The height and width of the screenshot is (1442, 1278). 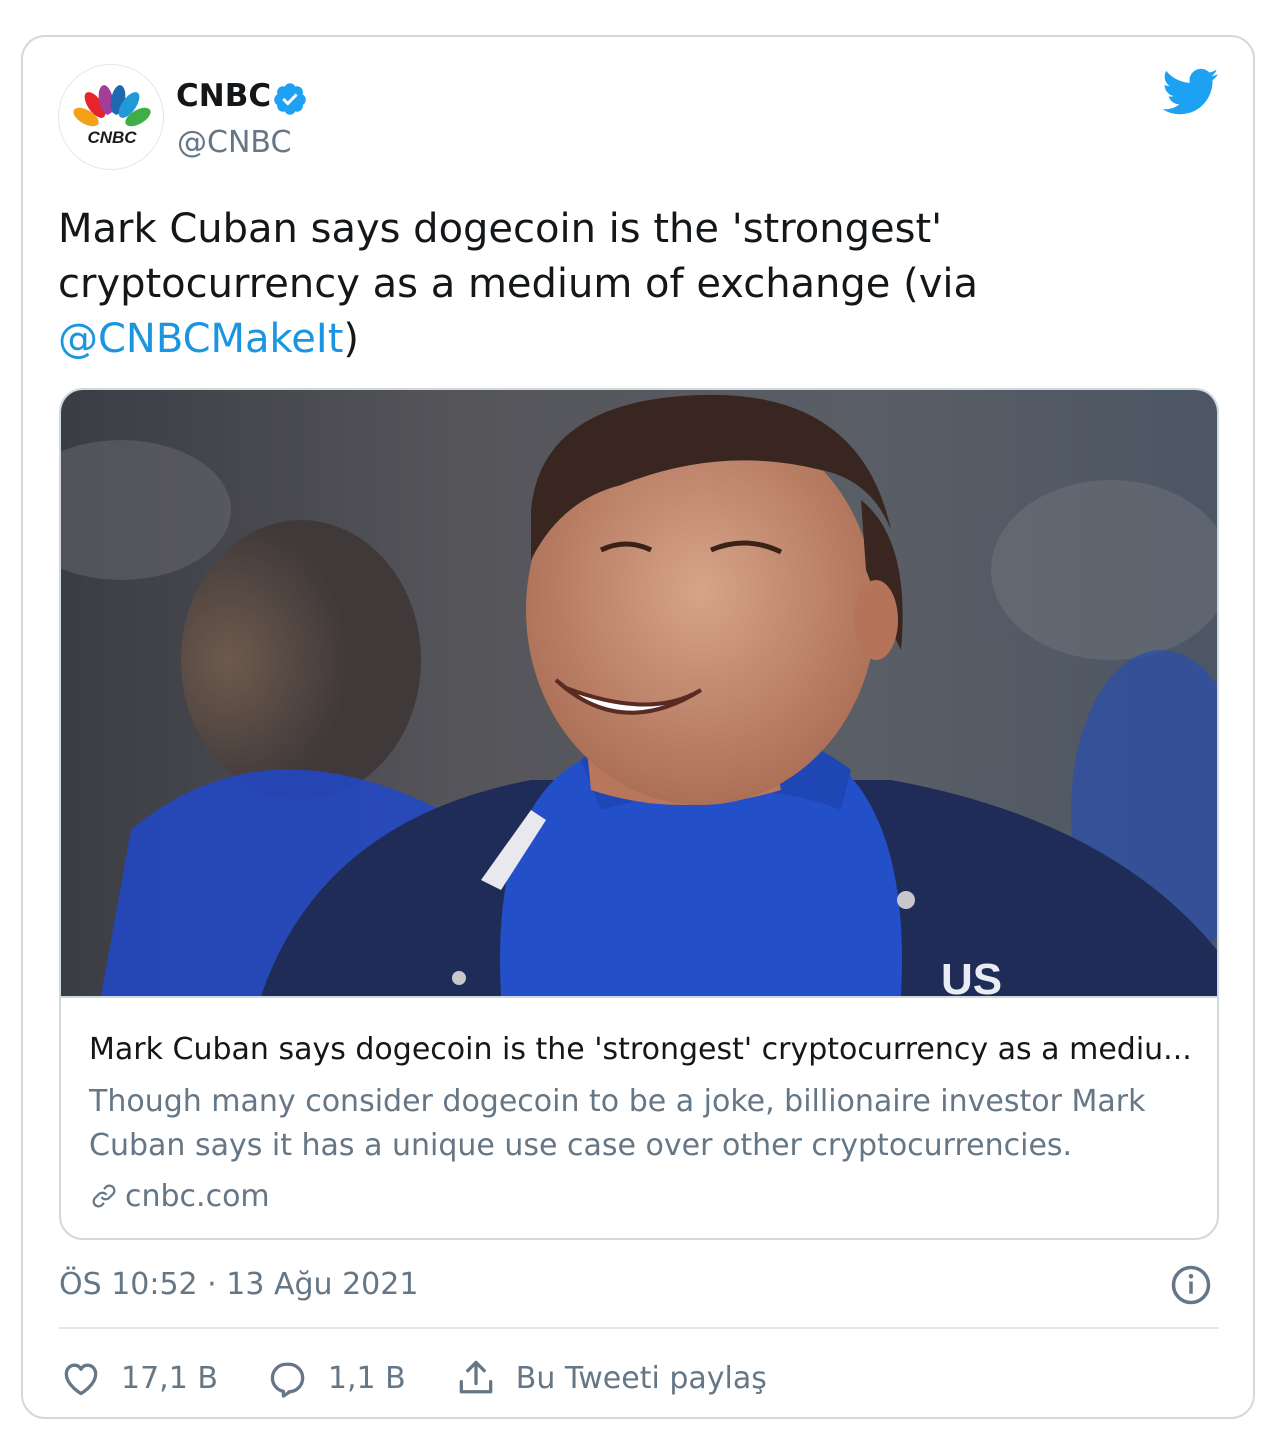 What do you see at coordinates (351, 339) in the screenshot?
I see `tweet-text-suffix: )` at bounding box center [351, 339].